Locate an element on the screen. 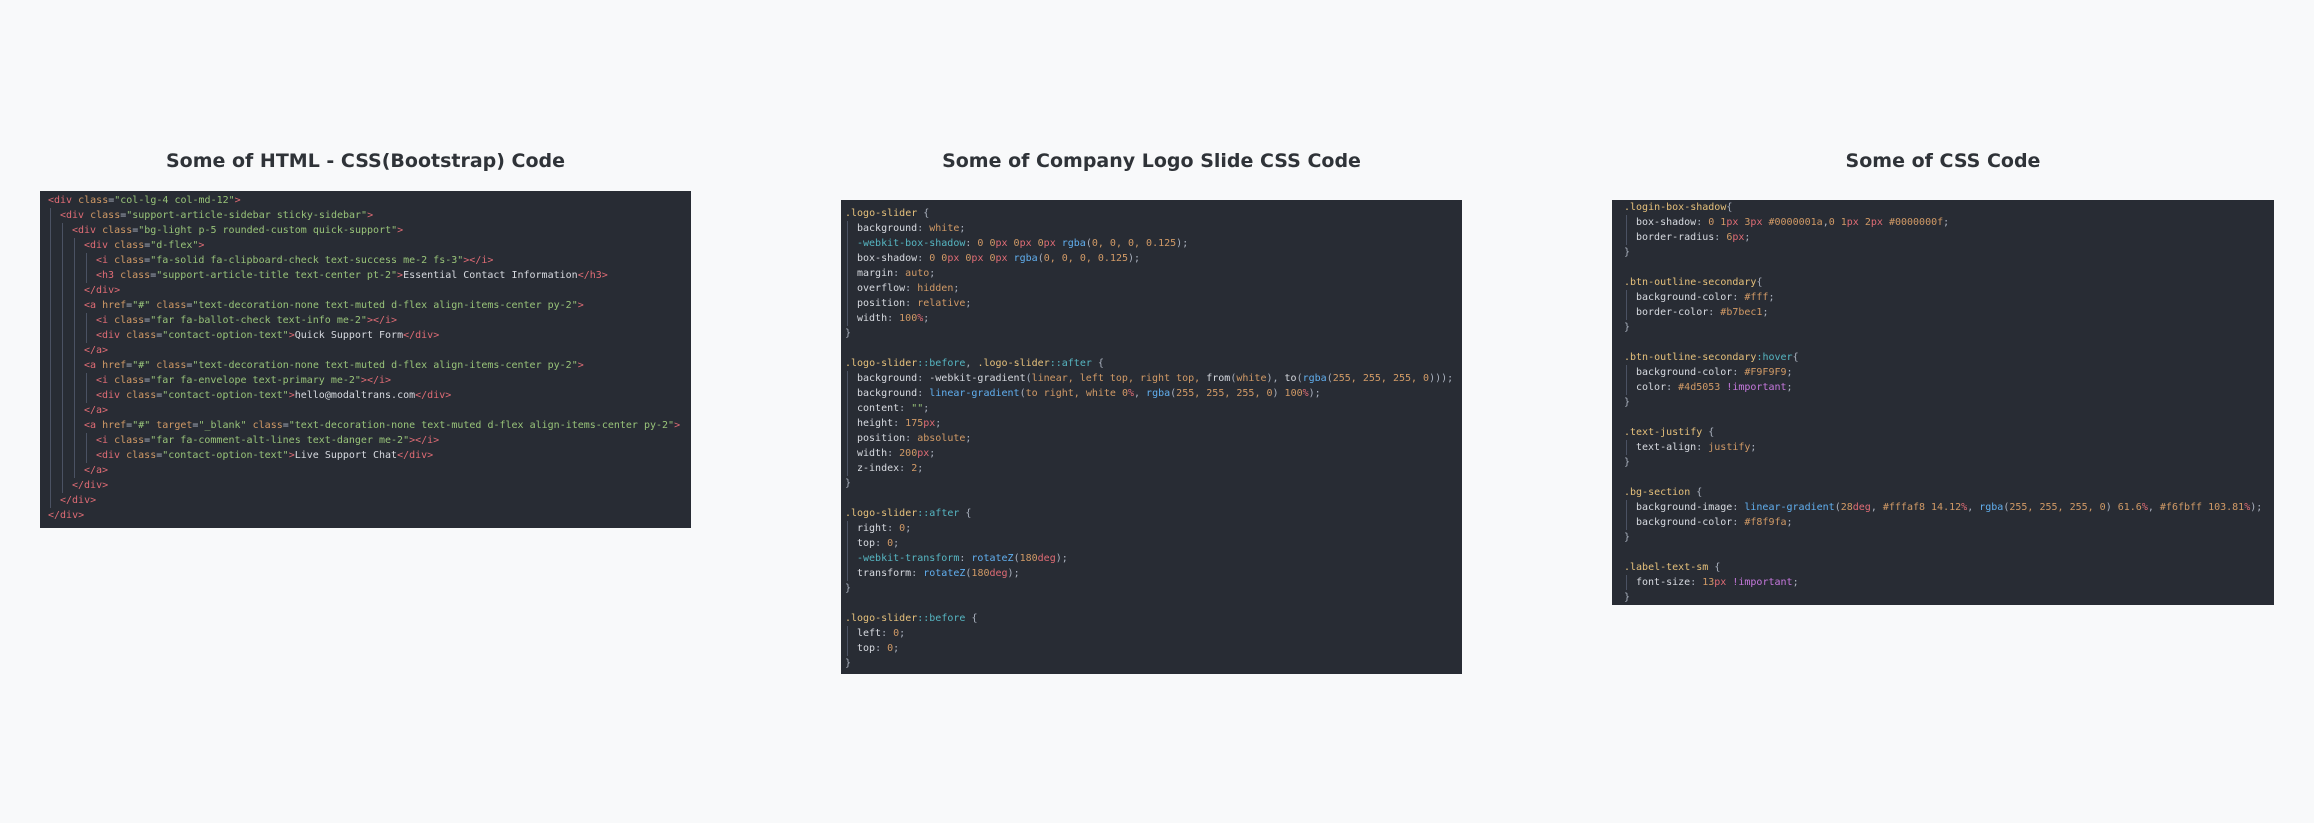 This screenshot has height=823, width=2314. code-token: z-index is located at coordinates (878, 468).